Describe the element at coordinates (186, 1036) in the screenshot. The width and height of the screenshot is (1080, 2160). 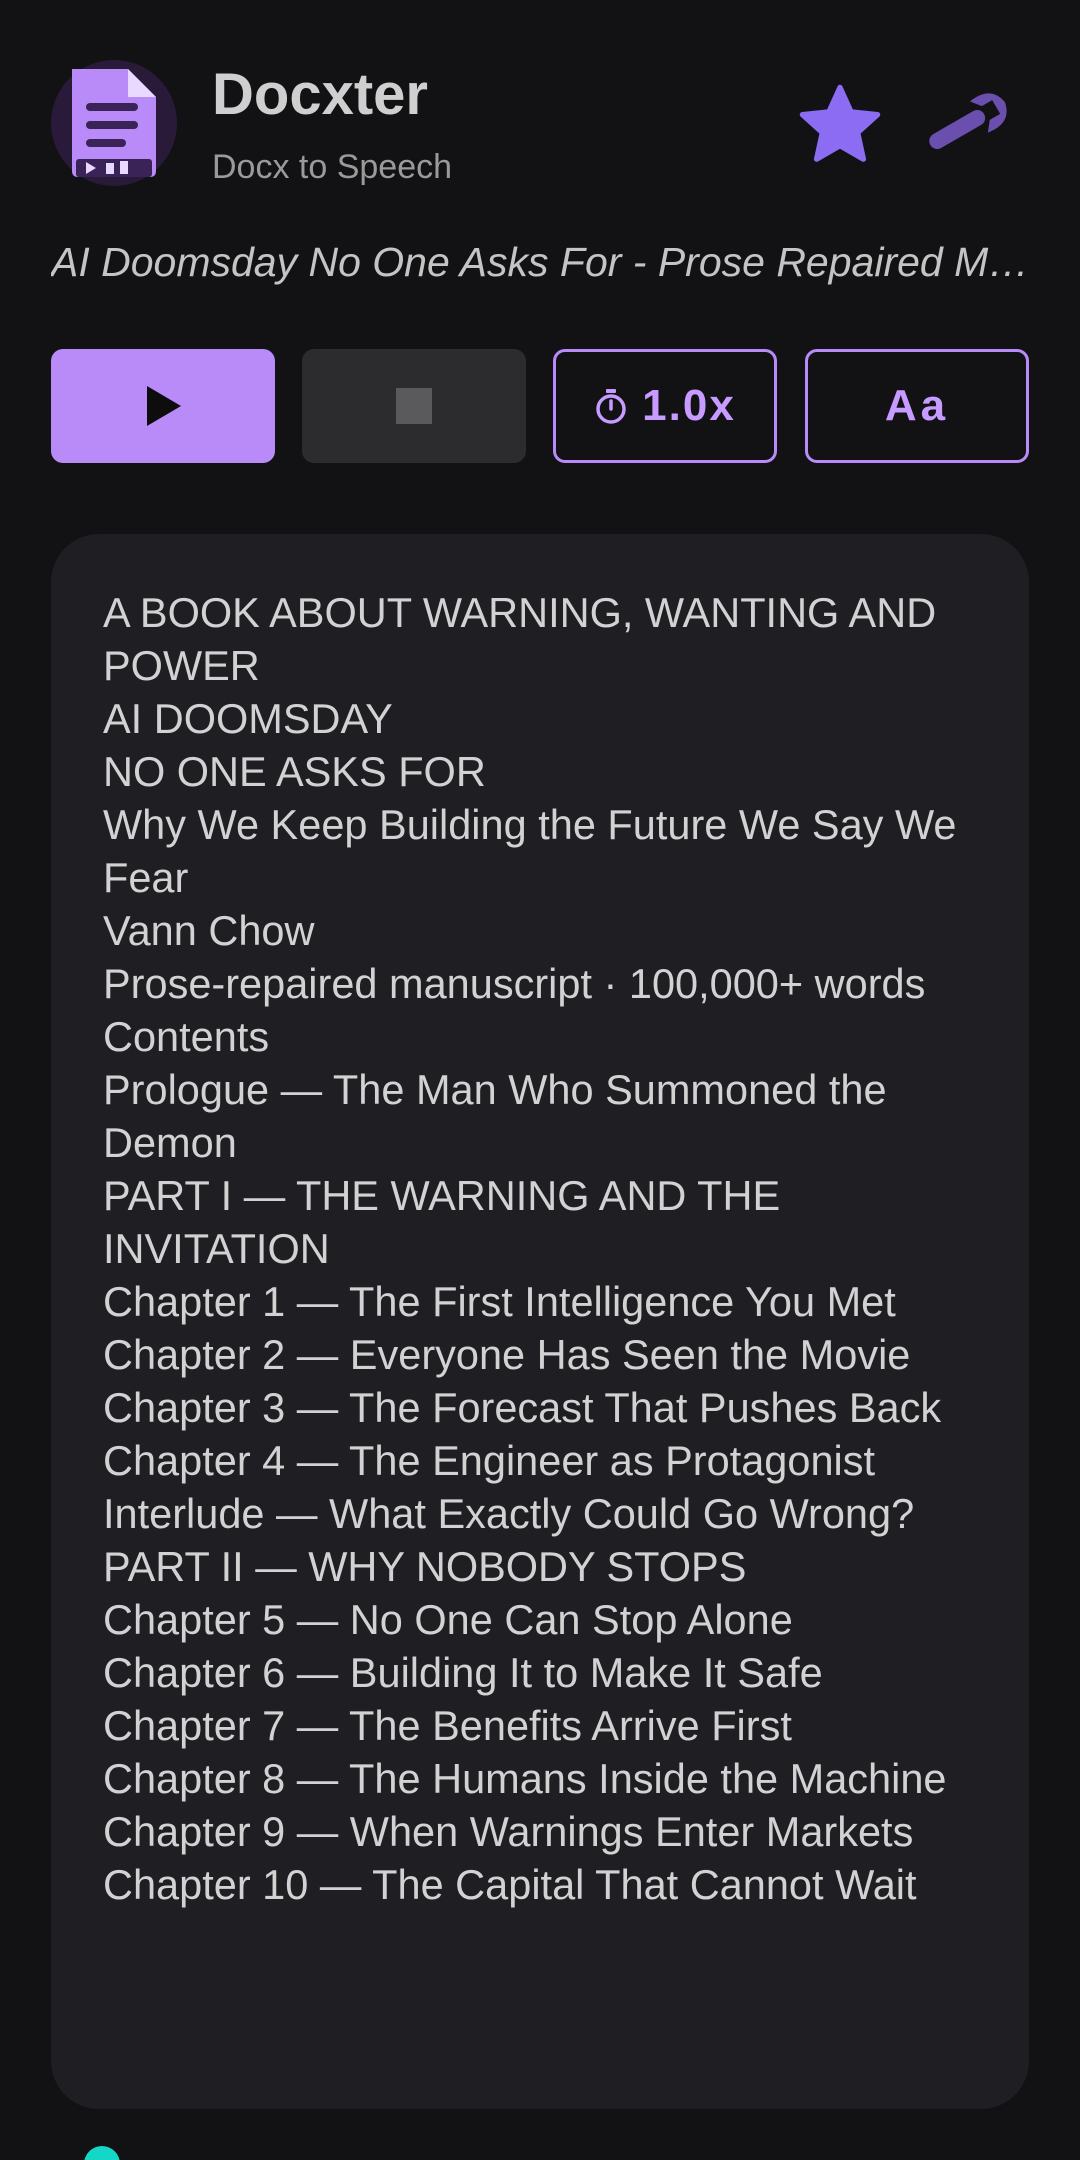
I see `text-line: Contents` at that location.